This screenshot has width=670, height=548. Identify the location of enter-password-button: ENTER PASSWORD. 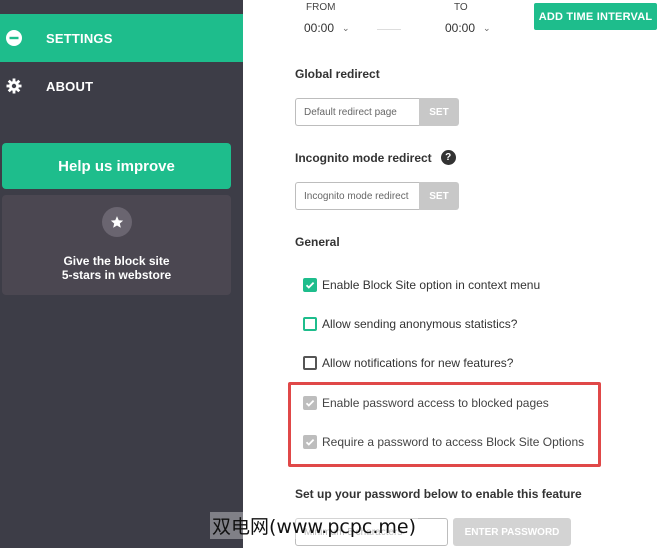
(512, 532).